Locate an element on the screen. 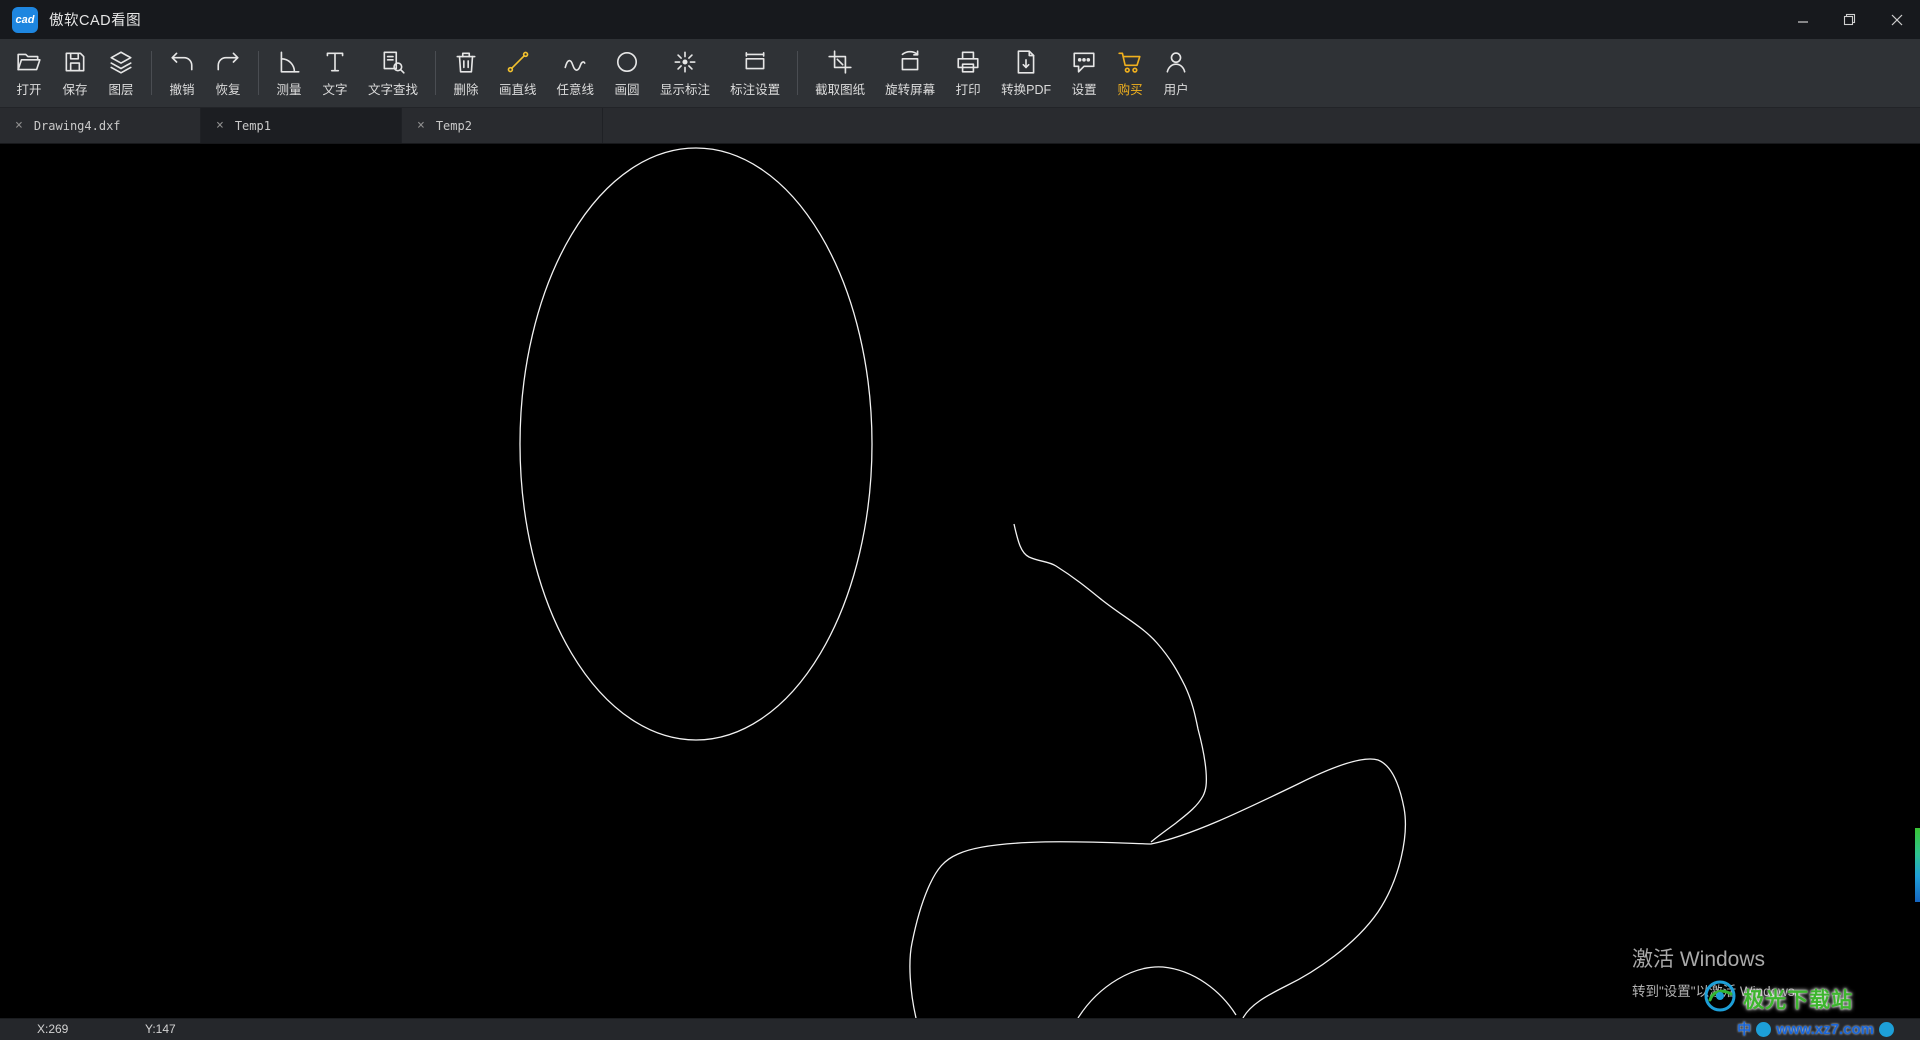 The image size is (1920, 1040). toolbar-button-label: 旋转屏幕 is located at coordinates (910, 89).